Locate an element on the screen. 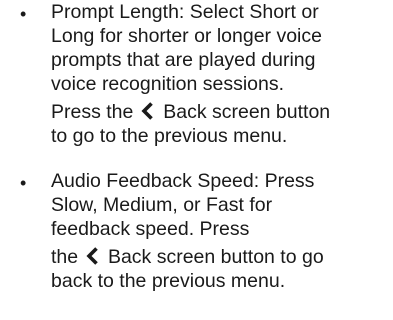 The height and width of the screenshot is (320, 393). item-line: Long for shorter or longer voice is located at coordinates (186, 36).